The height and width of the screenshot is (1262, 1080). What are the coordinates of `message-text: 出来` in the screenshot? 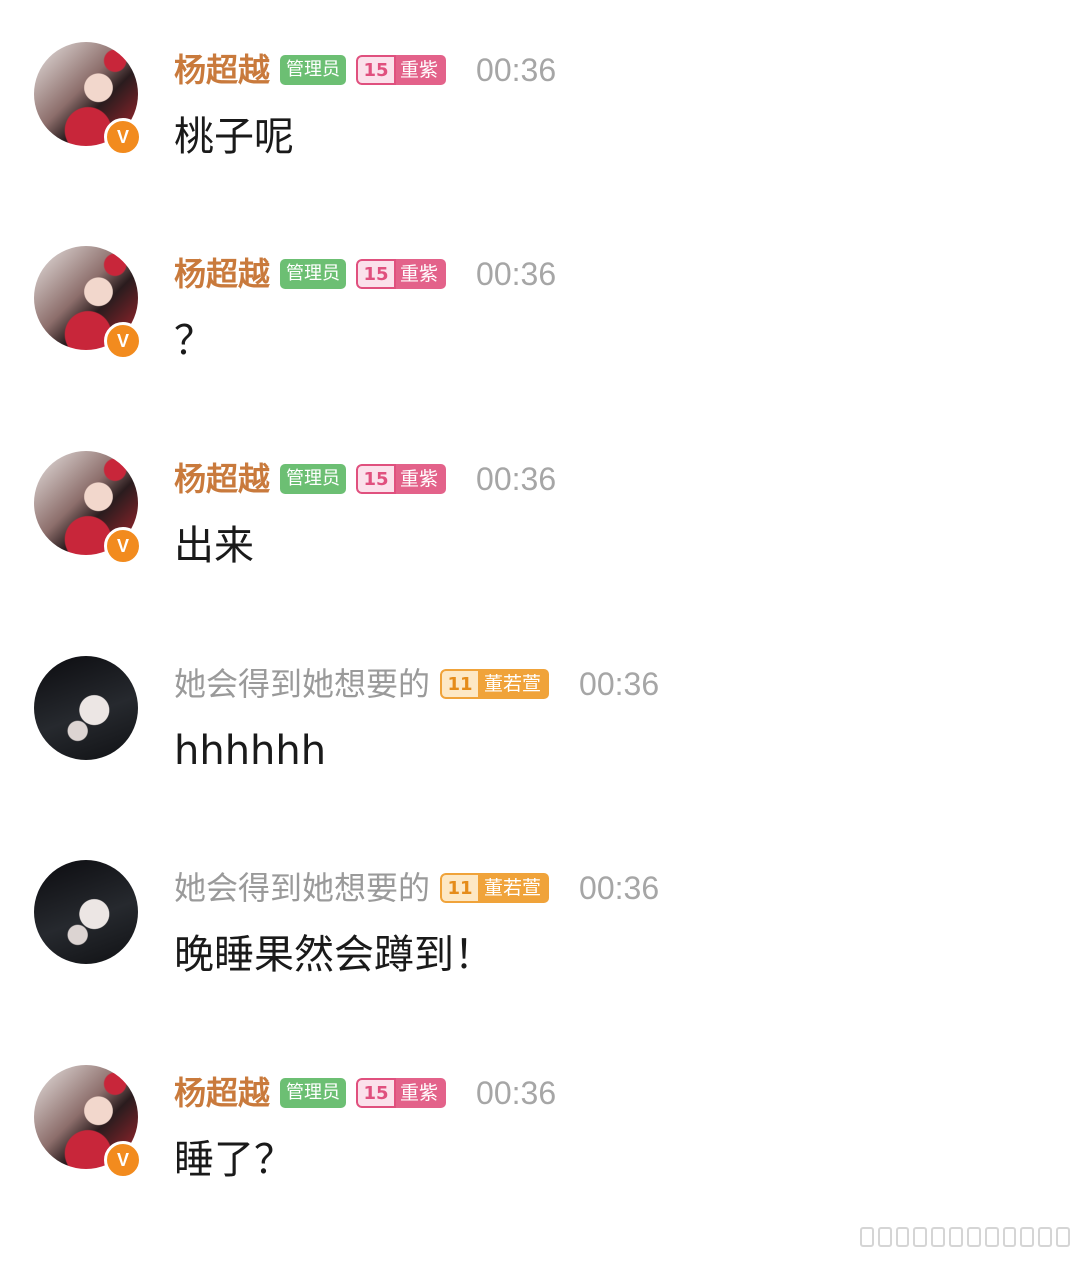 It's located at (214, 546).